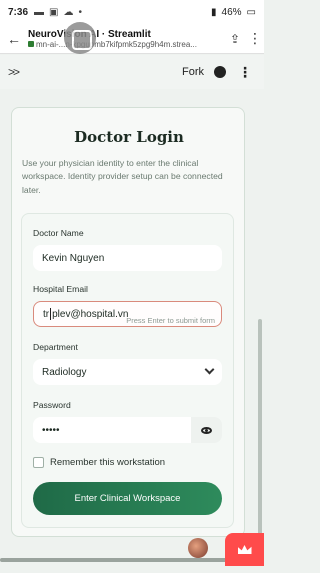 The width and height of the screenshot is (320, 573). I want to click on battery-text: 46%, so click(231, 12).